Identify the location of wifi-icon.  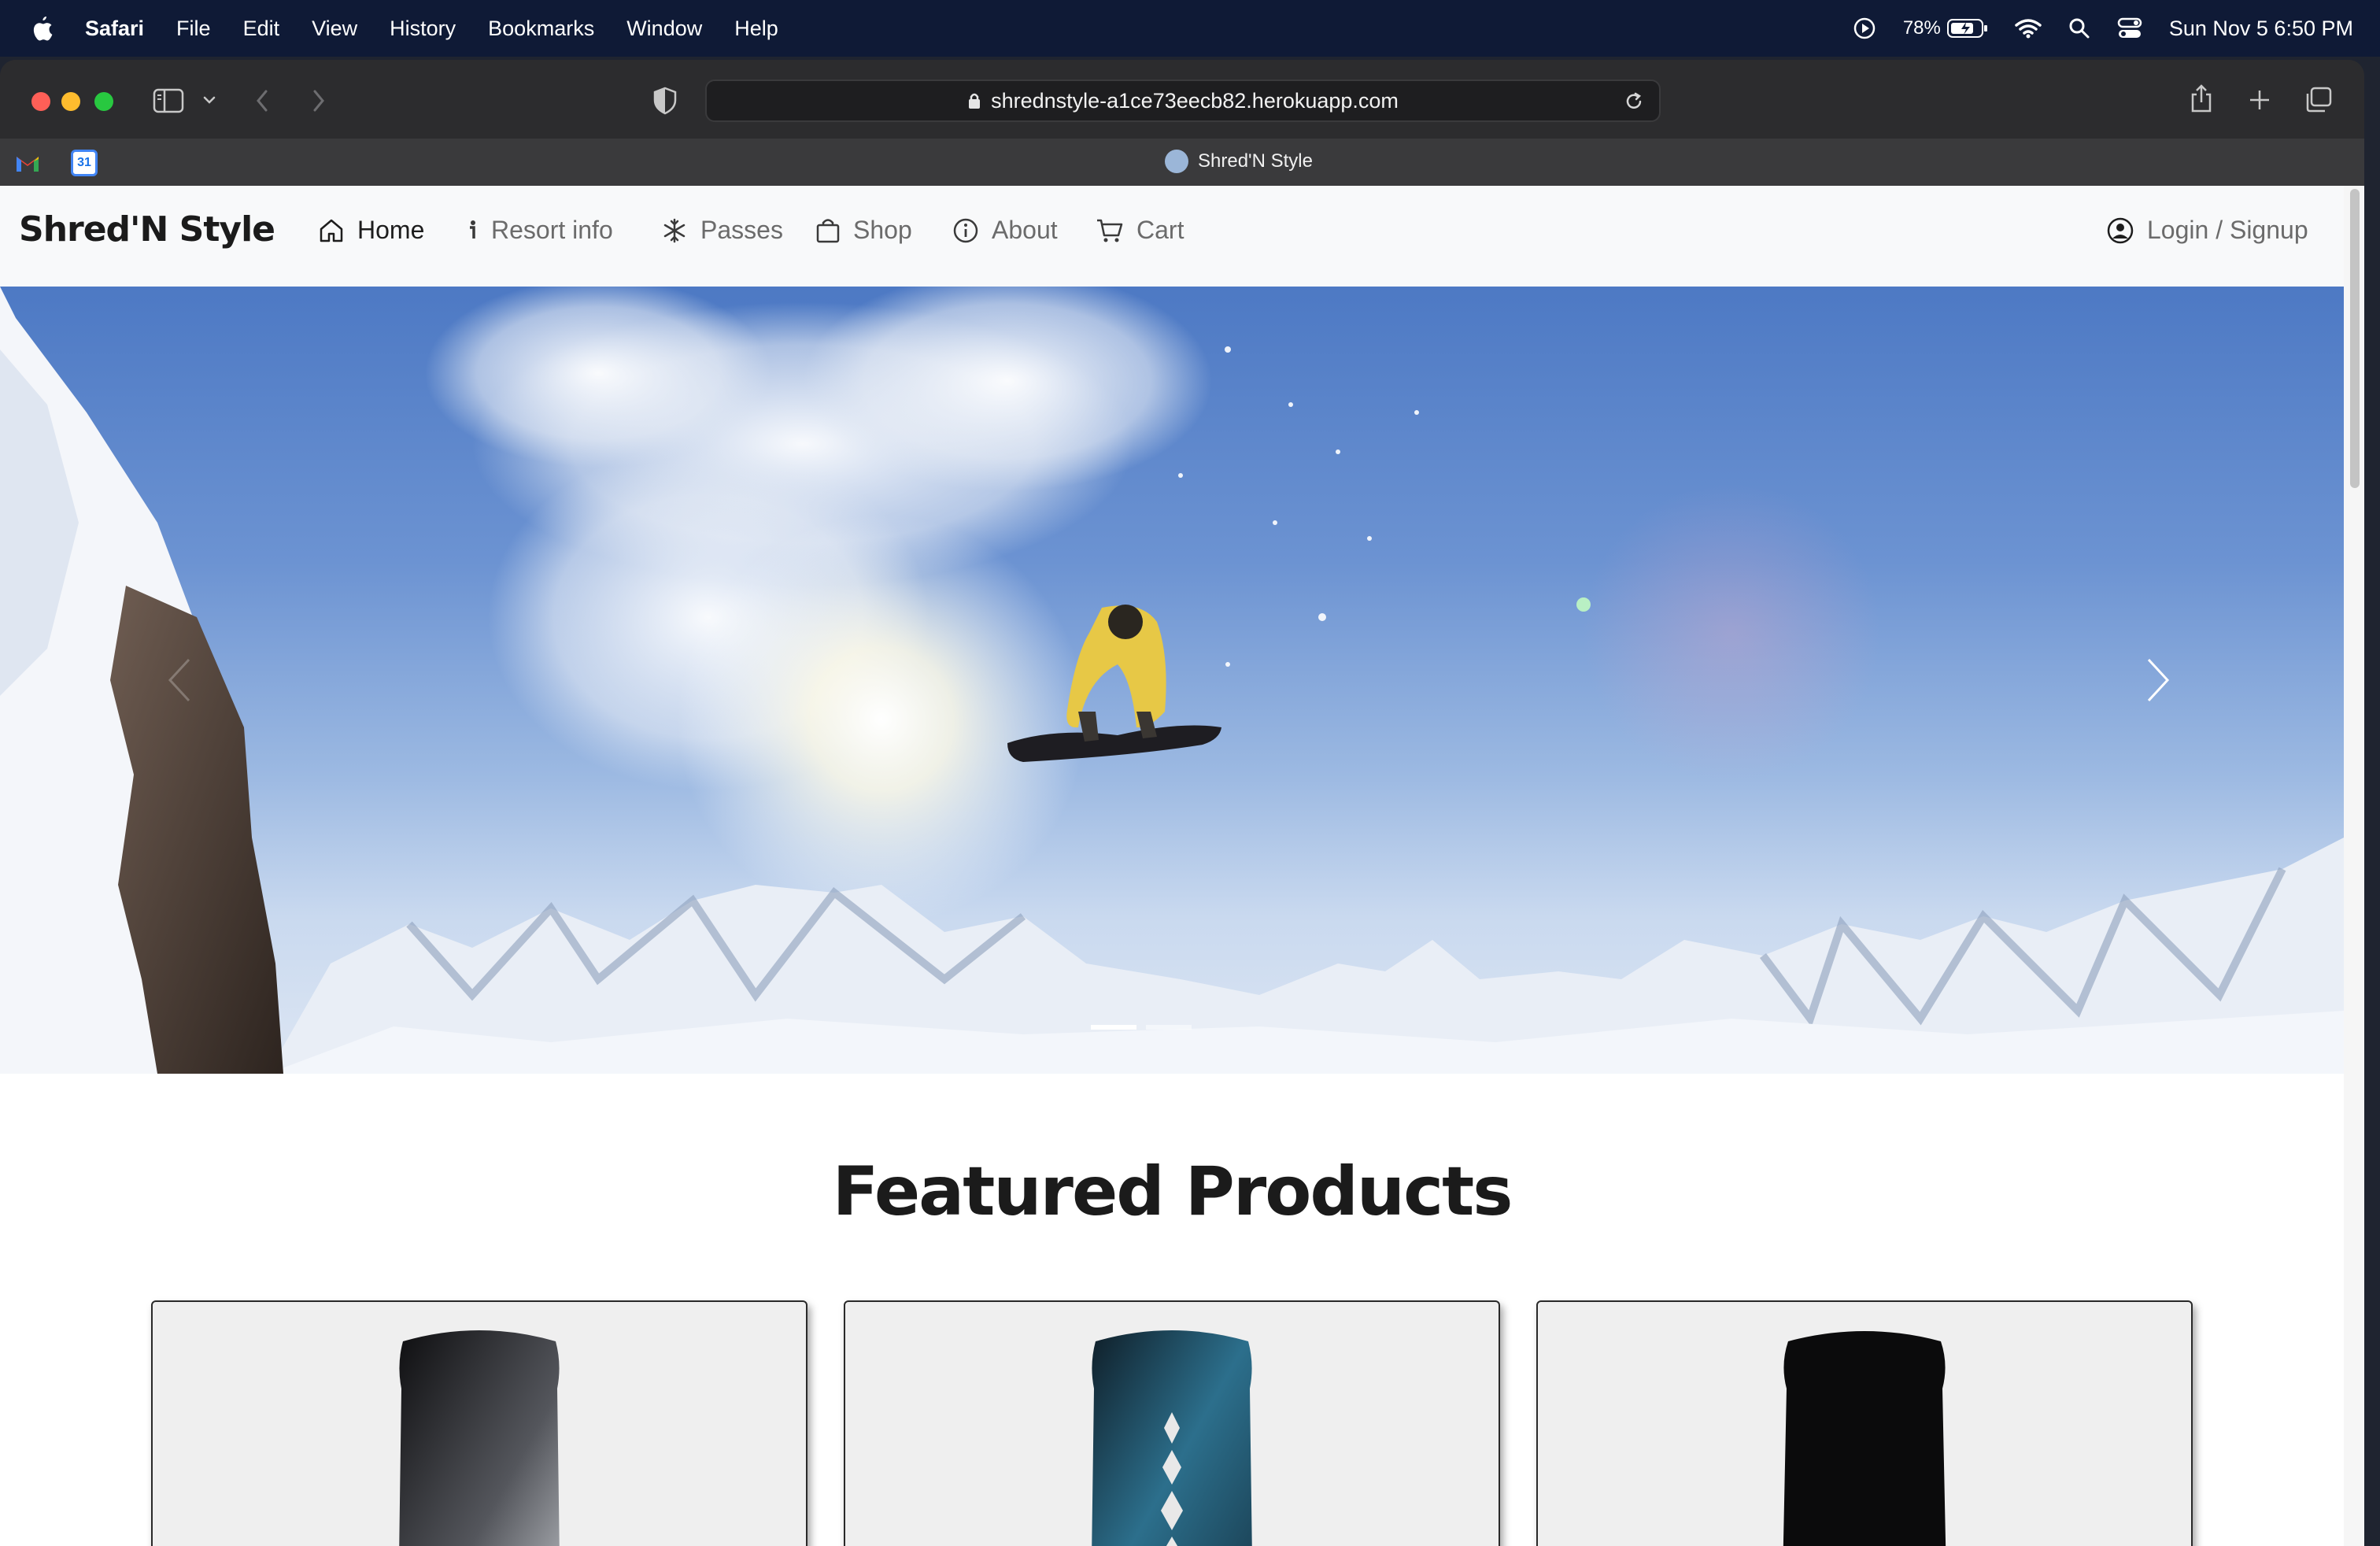
(2028, 28).